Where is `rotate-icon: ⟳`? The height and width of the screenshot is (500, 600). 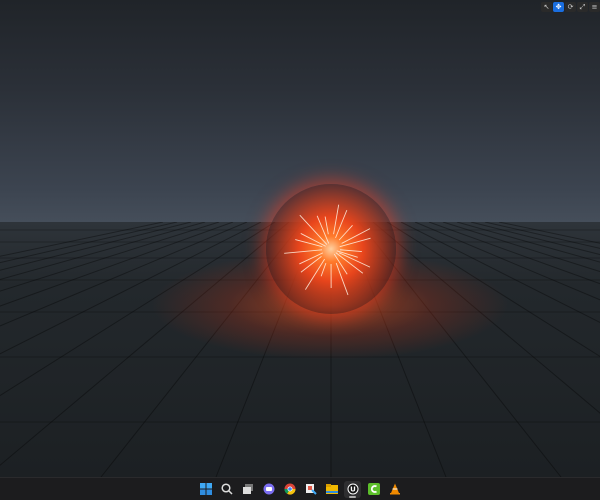 rotate-icon: ⟳ is located at coordinates (570, 7).